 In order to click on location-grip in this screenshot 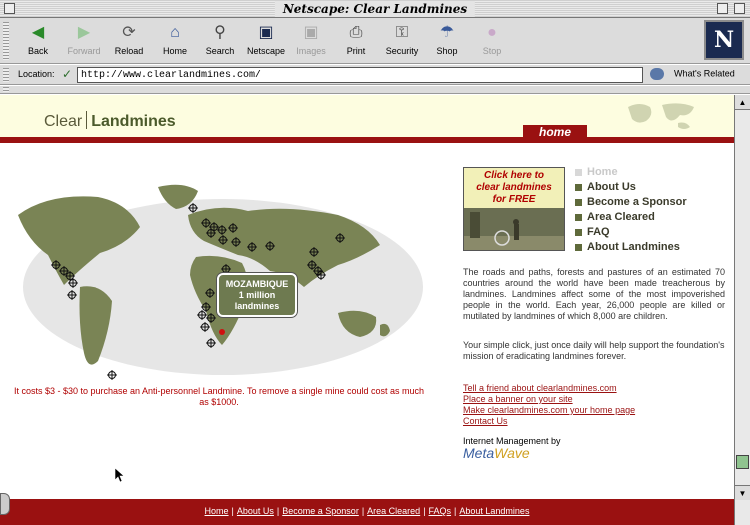, I will do `click(6, 75)`.